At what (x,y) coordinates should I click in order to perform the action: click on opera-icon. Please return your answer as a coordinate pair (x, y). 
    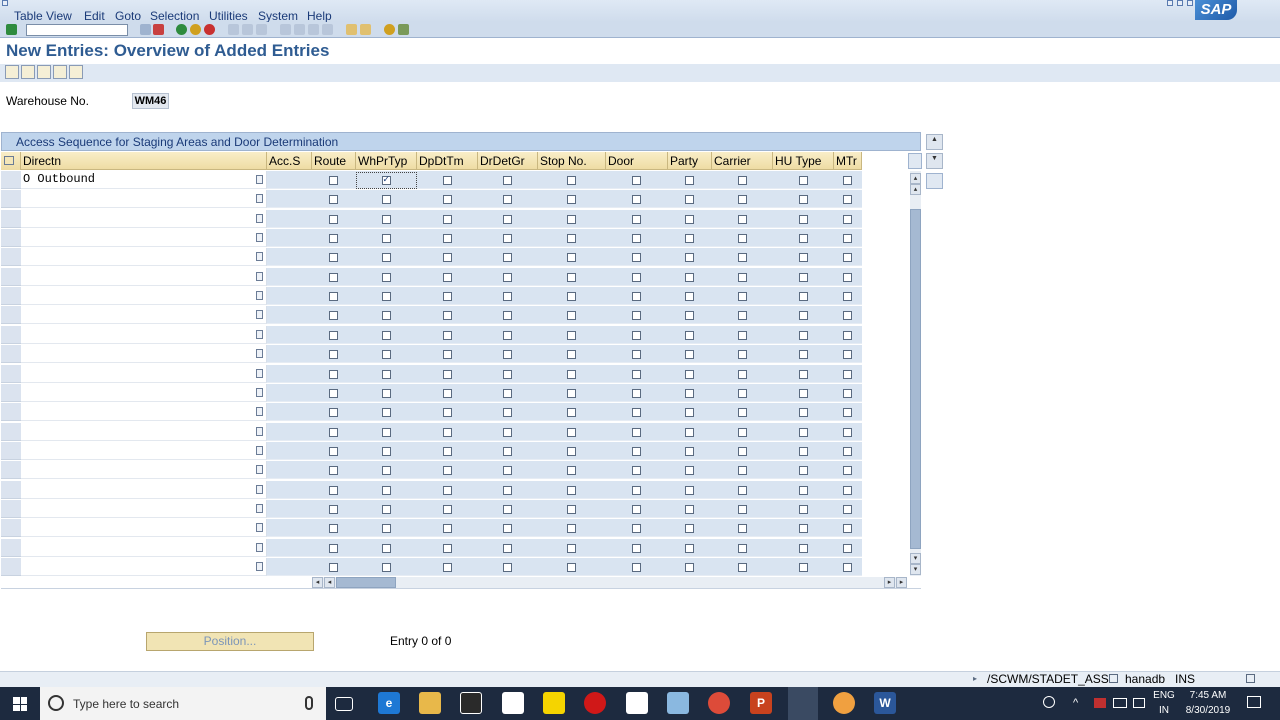
    Looking at the image, I should click on (595, 703).